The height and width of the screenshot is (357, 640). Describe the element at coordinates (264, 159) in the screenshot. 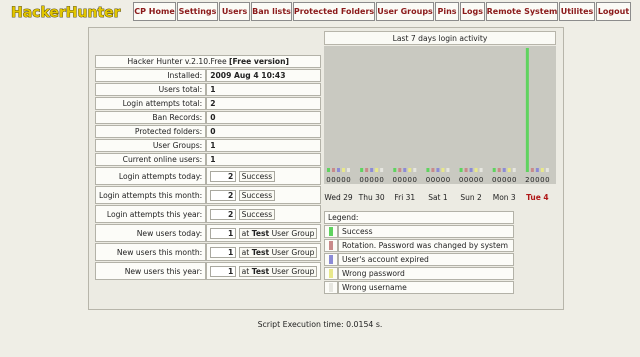

I see `online-users-value: 1` at that location.